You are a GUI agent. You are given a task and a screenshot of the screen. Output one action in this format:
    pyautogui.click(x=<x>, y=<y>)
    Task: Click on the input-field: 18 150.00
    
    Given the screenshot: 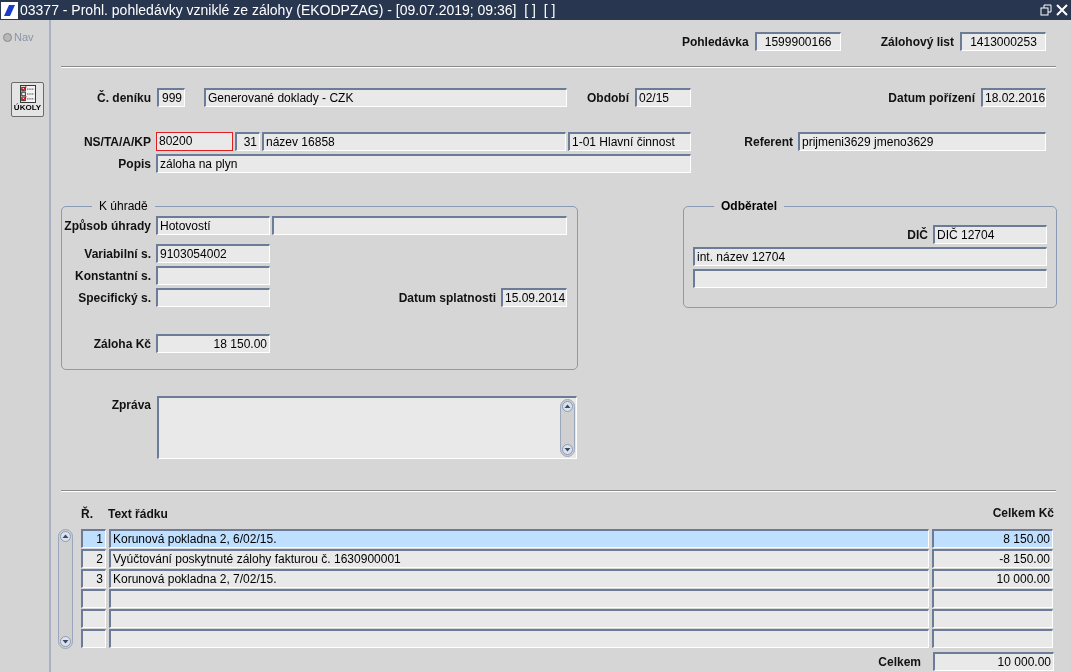 What is the action you would take?
    pyautogui.click(x=213, y=343)
    